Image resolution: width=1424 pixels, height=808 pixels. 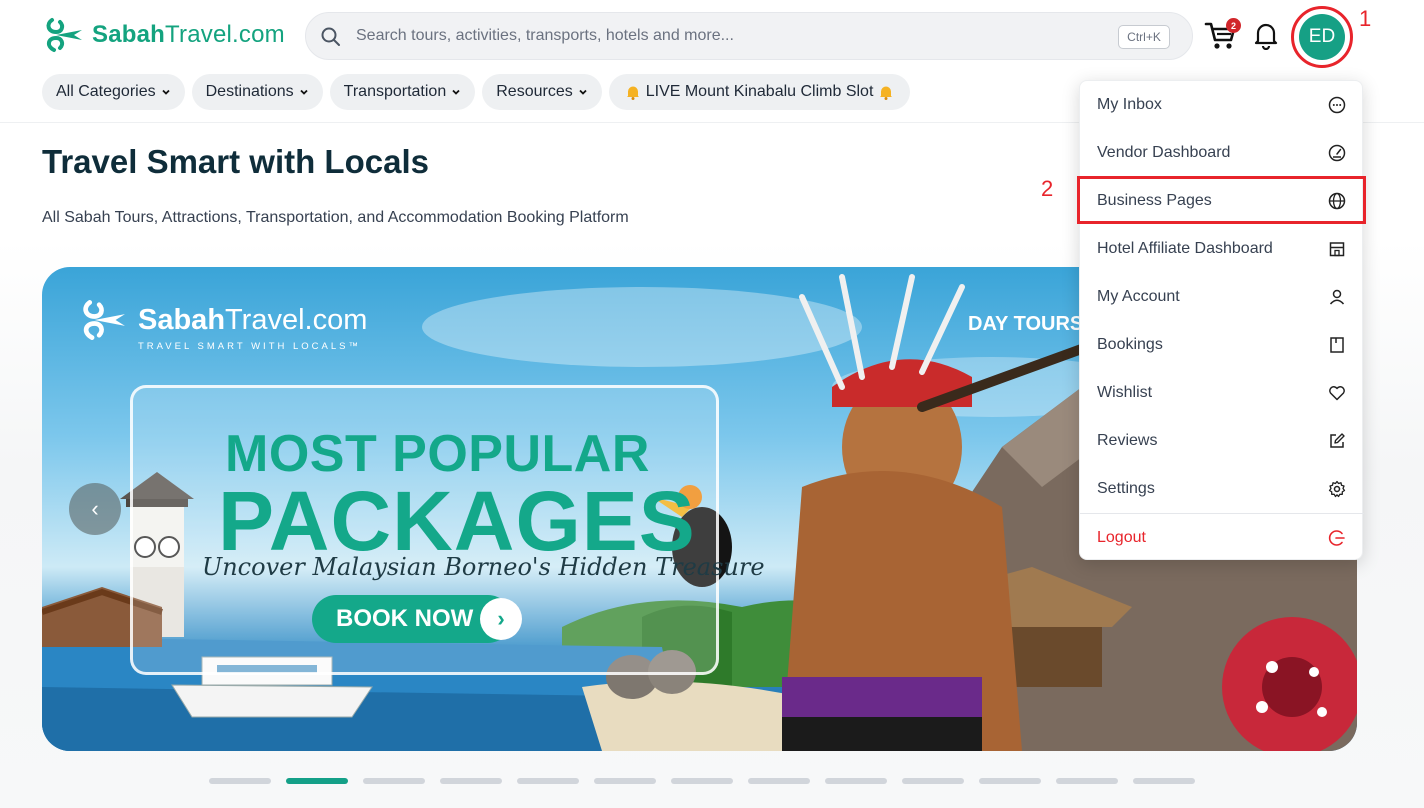 I want to click on menu-item-label: Bookings, so click(x=1130, y=344).